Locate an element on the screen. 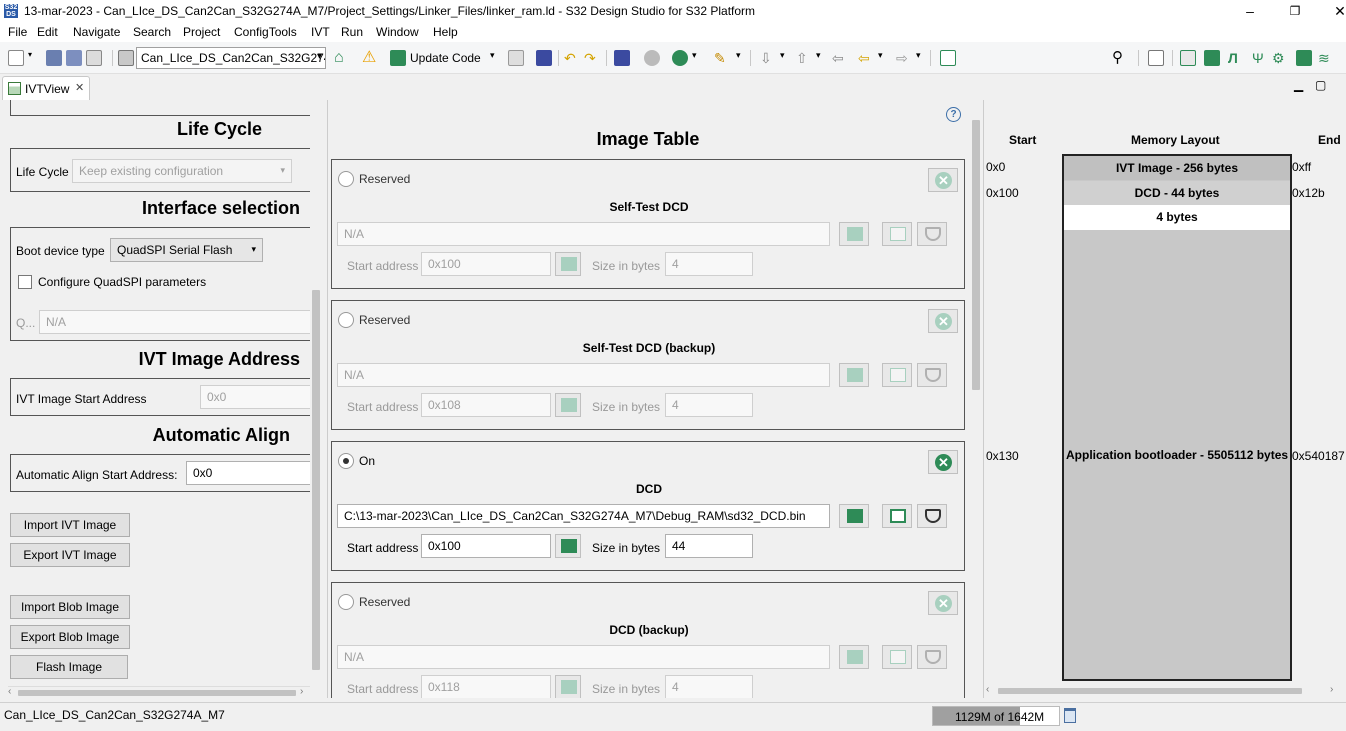  quadspi-param-field: N/A is located at coordinates (179, 322).